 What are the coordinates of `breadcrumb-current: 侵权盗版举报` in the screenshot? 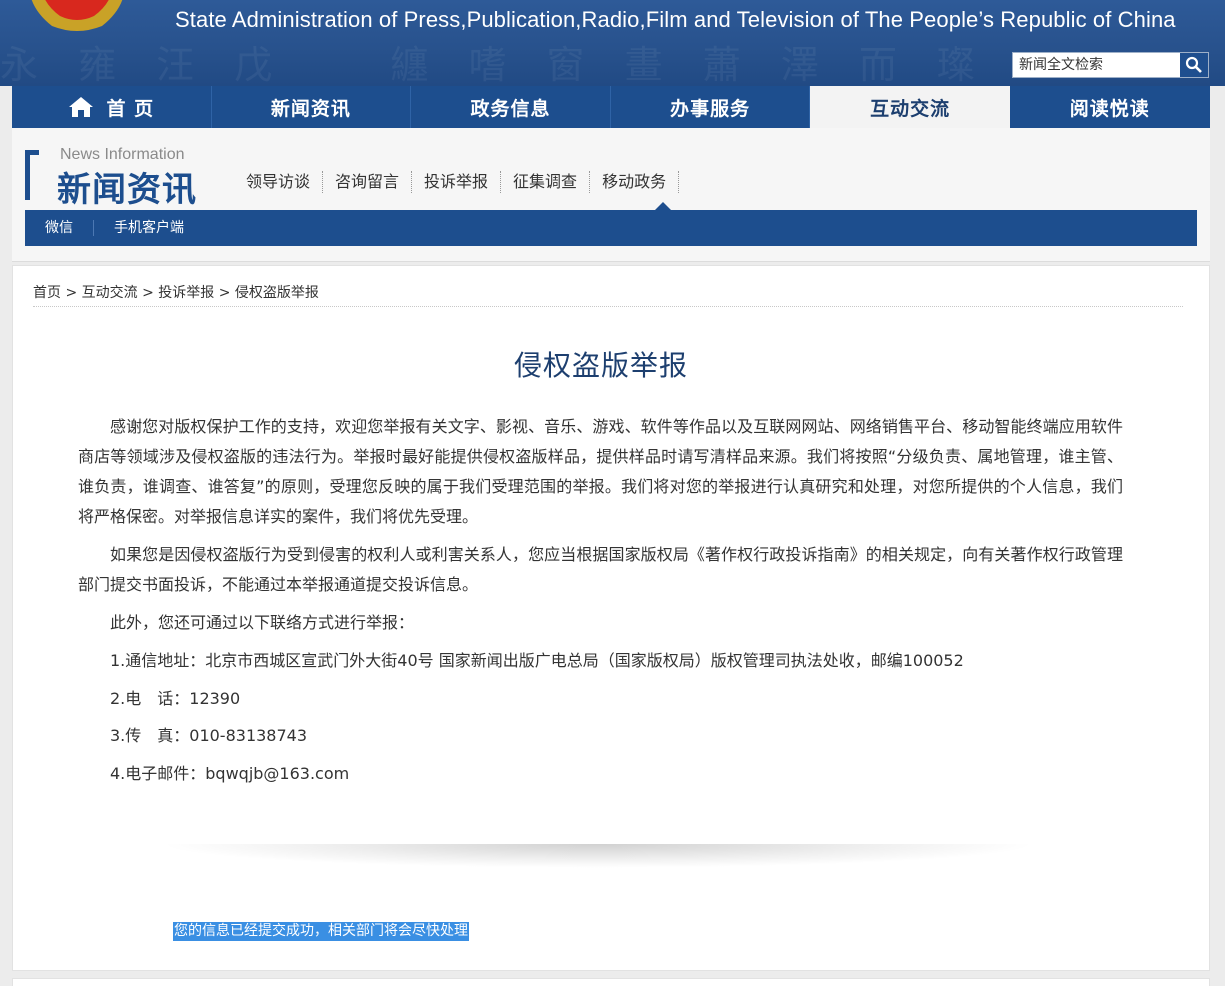 It's located at (277, 293).